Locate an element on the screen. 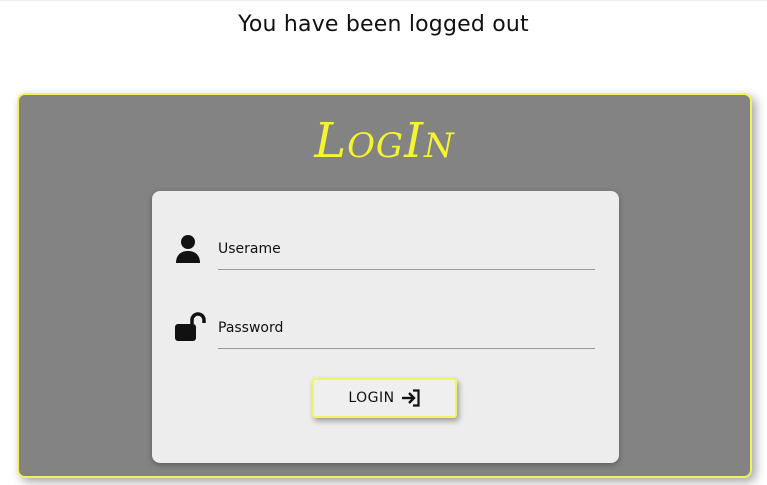  username-label: Userame is located at coordinates (249, 249).